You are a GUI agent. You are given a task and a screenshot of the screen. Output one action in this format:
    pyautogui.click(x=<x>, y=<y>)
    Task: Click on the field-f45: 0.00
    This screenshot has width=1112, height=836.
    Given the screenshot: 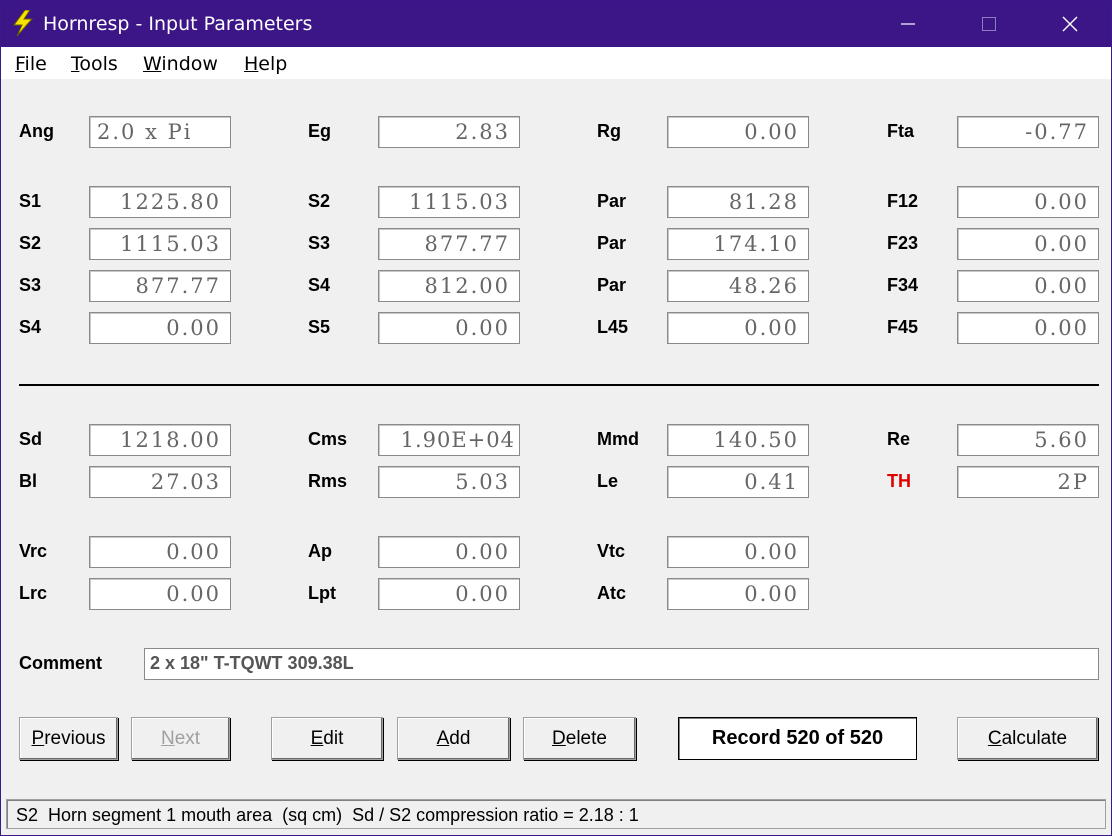 What is the action you would take?
    pyautogui.click(x=1028, y=328)
    